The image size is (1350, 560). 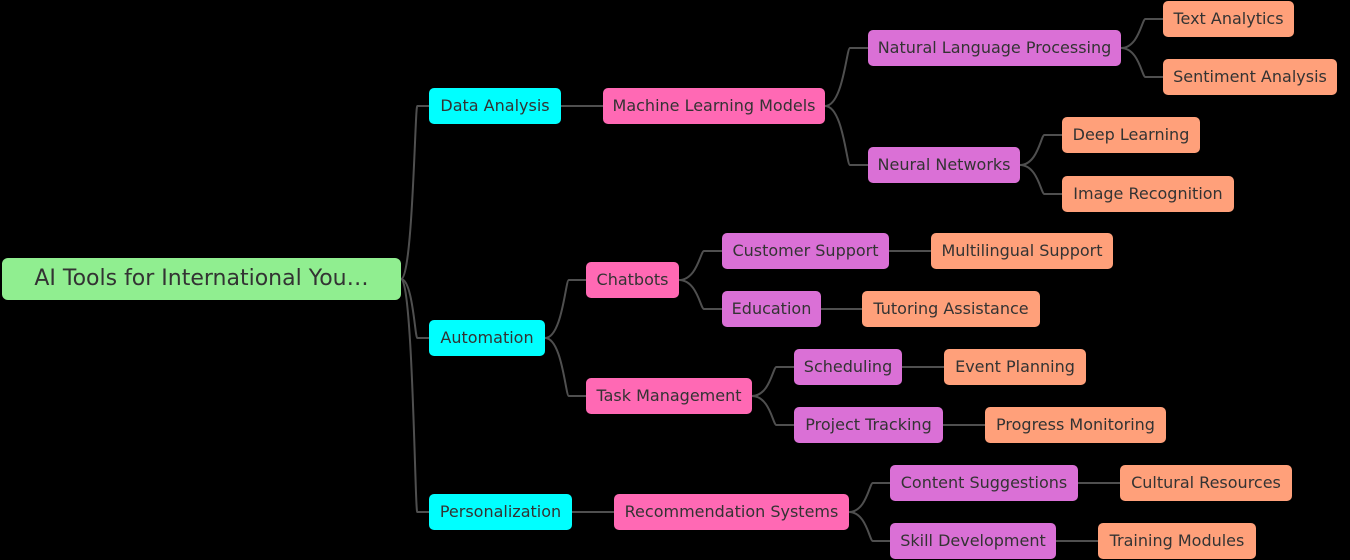 What do you see at coordinates (415, 308) in the screenshot?
I see `mindmap-edge-root-to-automation` at bounding box center [415, 308].